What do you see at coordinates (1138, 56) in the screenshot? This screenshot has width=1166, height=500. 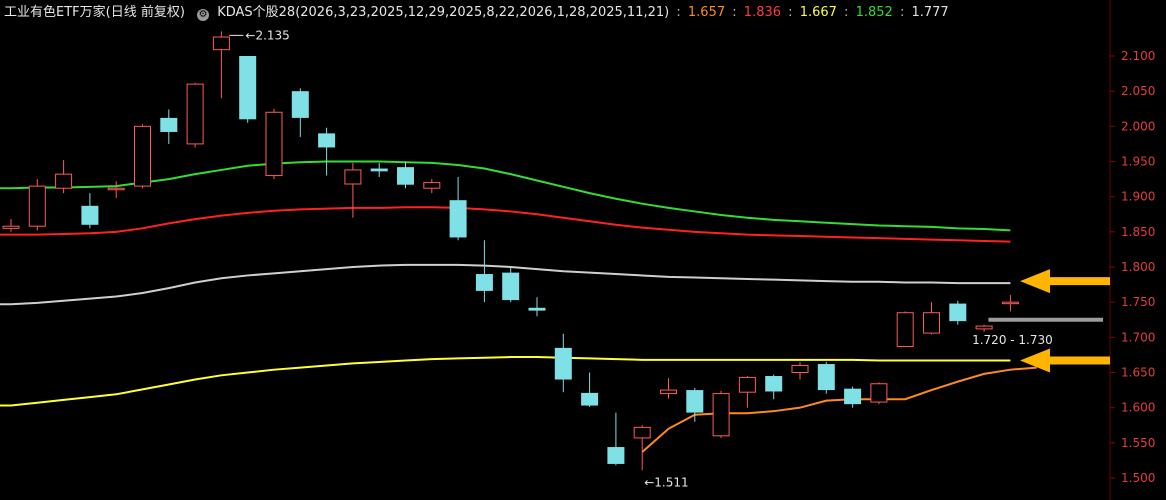 I see `y-tick-label: 2.100` at bounding box center [1138, 56].